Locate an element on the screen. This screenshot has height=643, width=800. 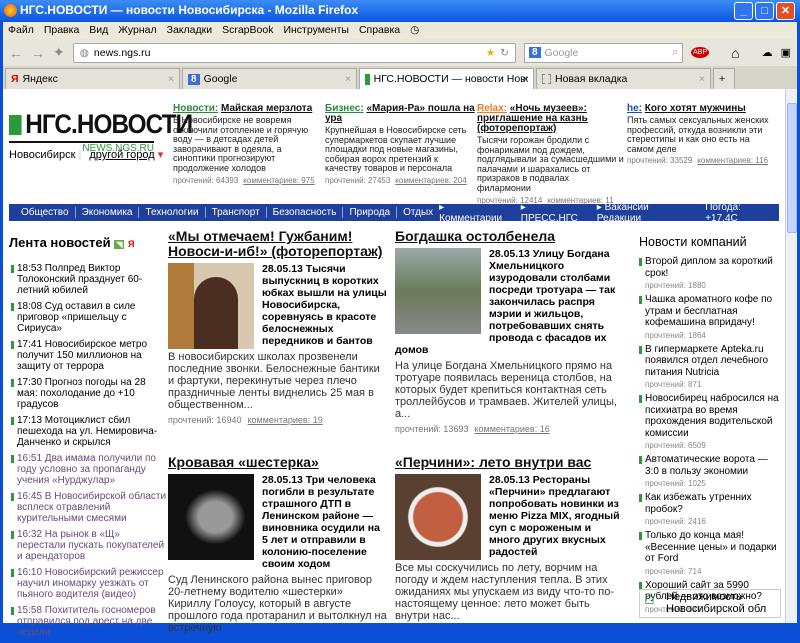
tab-google: 8 Google × is located at coordinates (269, 78).